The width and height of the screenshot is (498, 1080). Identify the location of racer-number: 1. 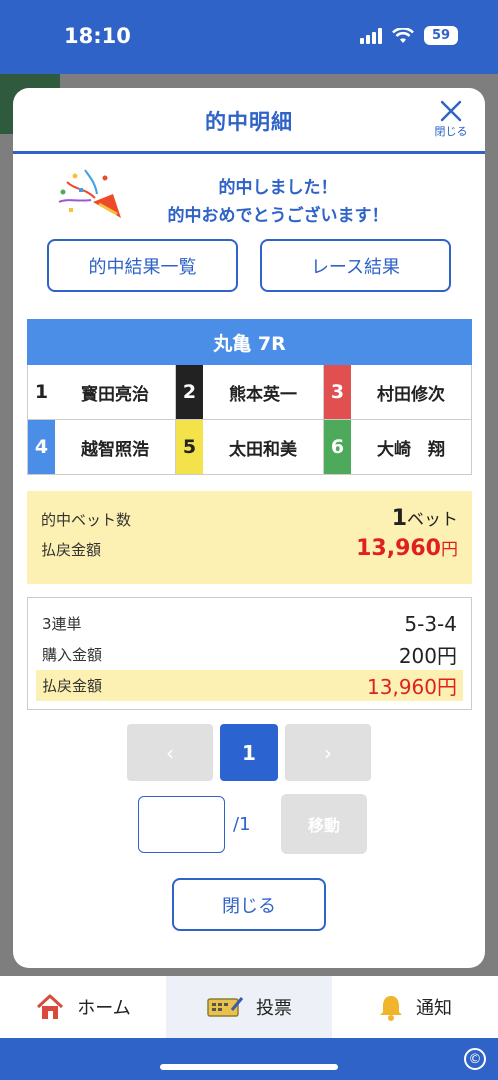
(41, 392).